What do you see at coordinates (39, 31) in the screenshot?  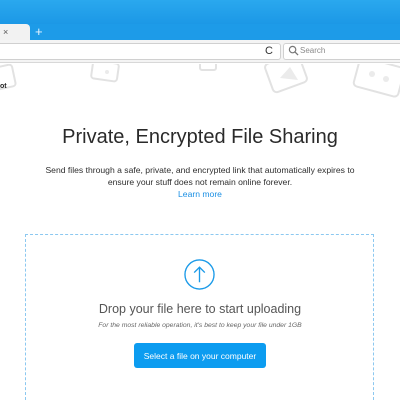 I see `new-tab-button: +` at bounding box center [39, 31].